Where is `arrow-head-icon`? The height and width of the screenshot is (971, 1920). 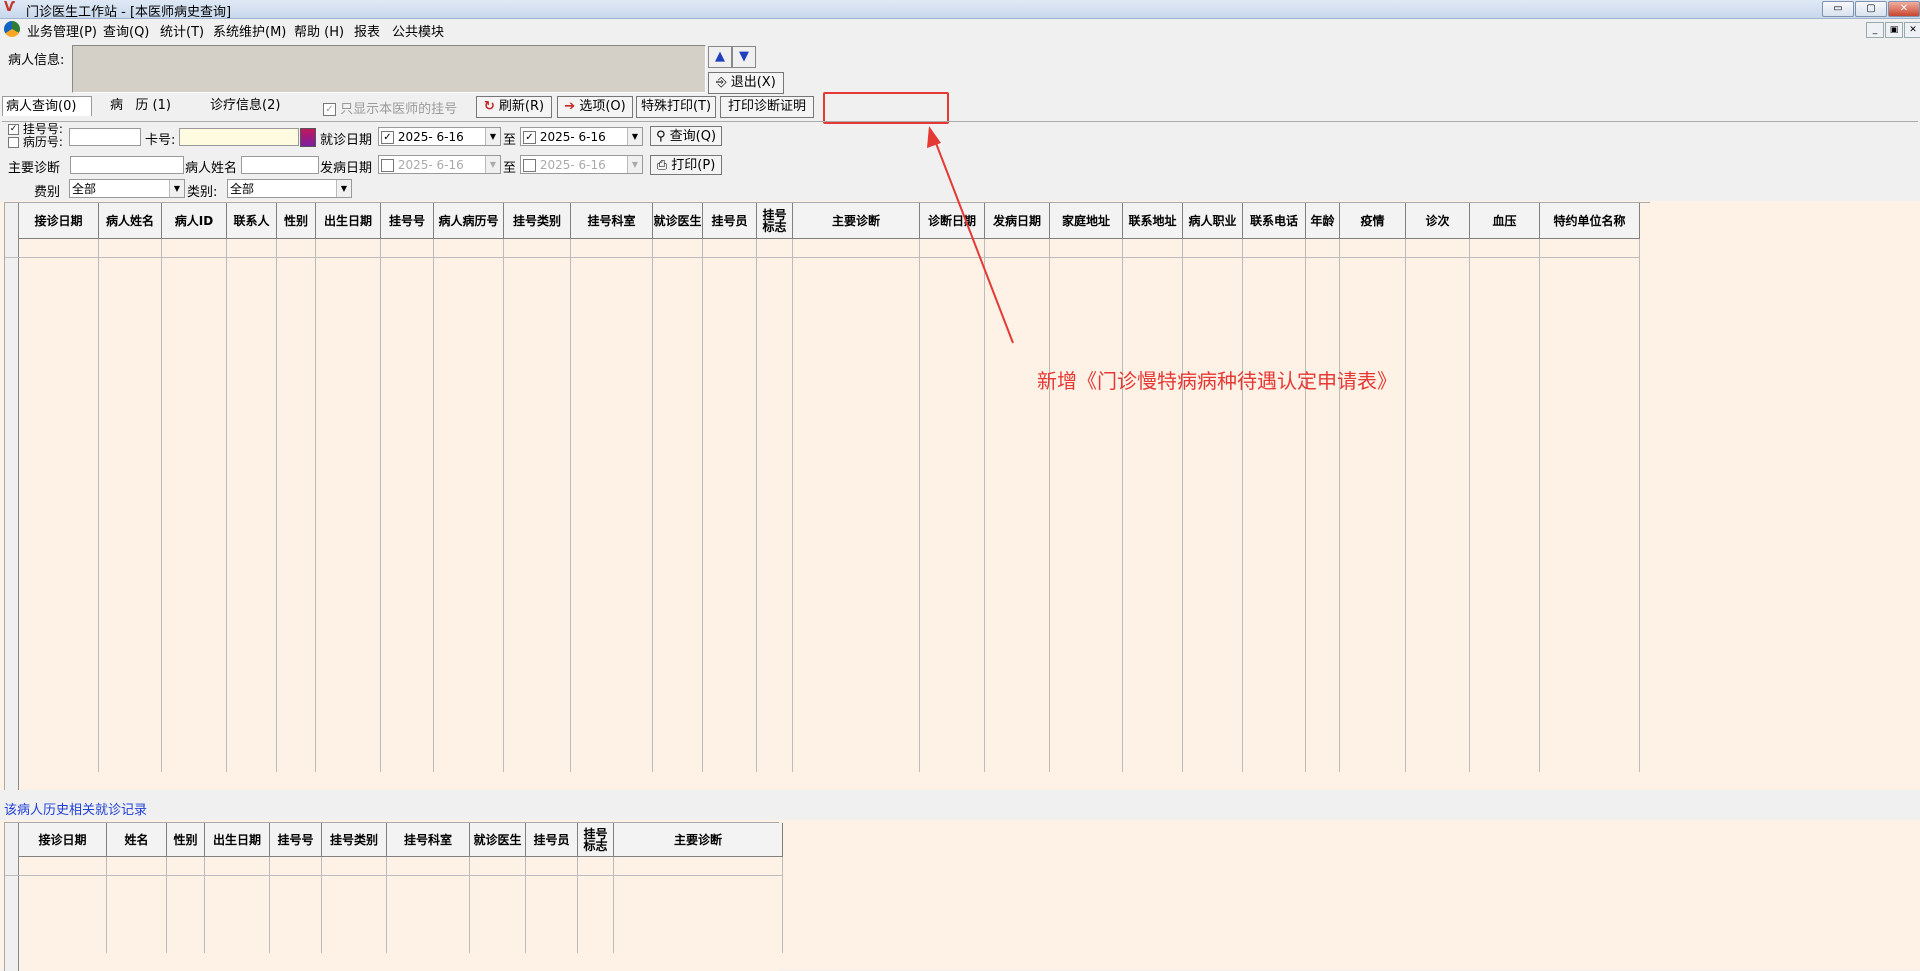 arrow-head-icon is located at coordinates (934, 137).